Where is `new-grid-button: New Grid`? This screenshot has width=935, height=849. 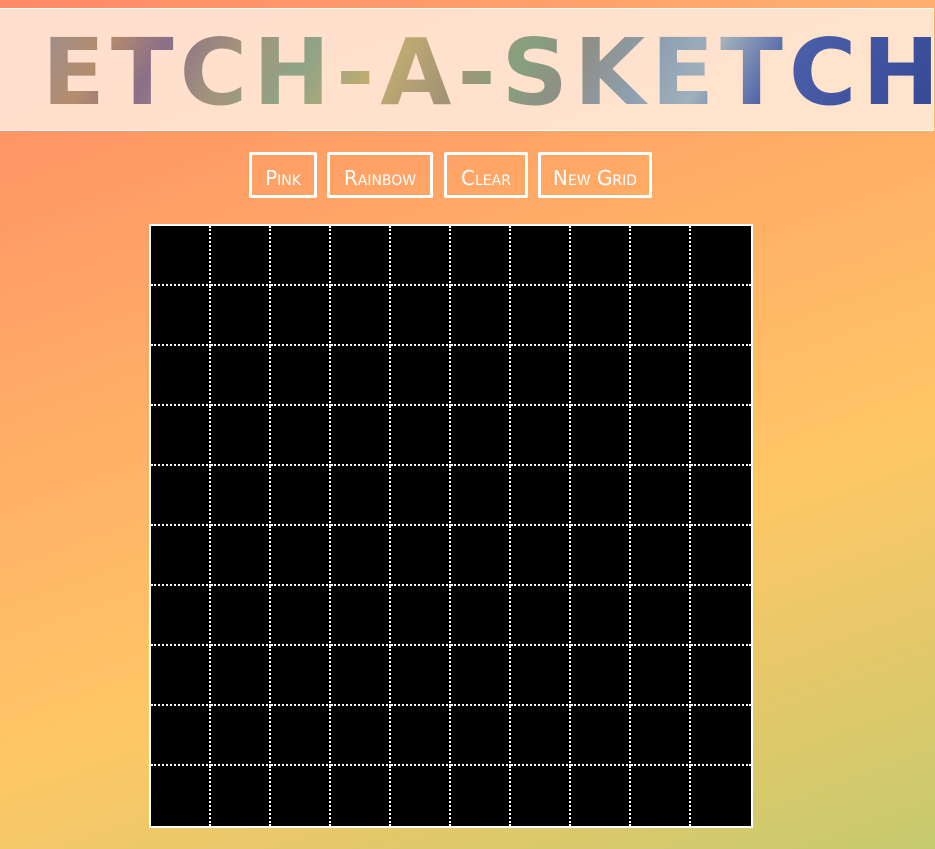 new-grid-button: New Grid is located at coordinates (595, 175).